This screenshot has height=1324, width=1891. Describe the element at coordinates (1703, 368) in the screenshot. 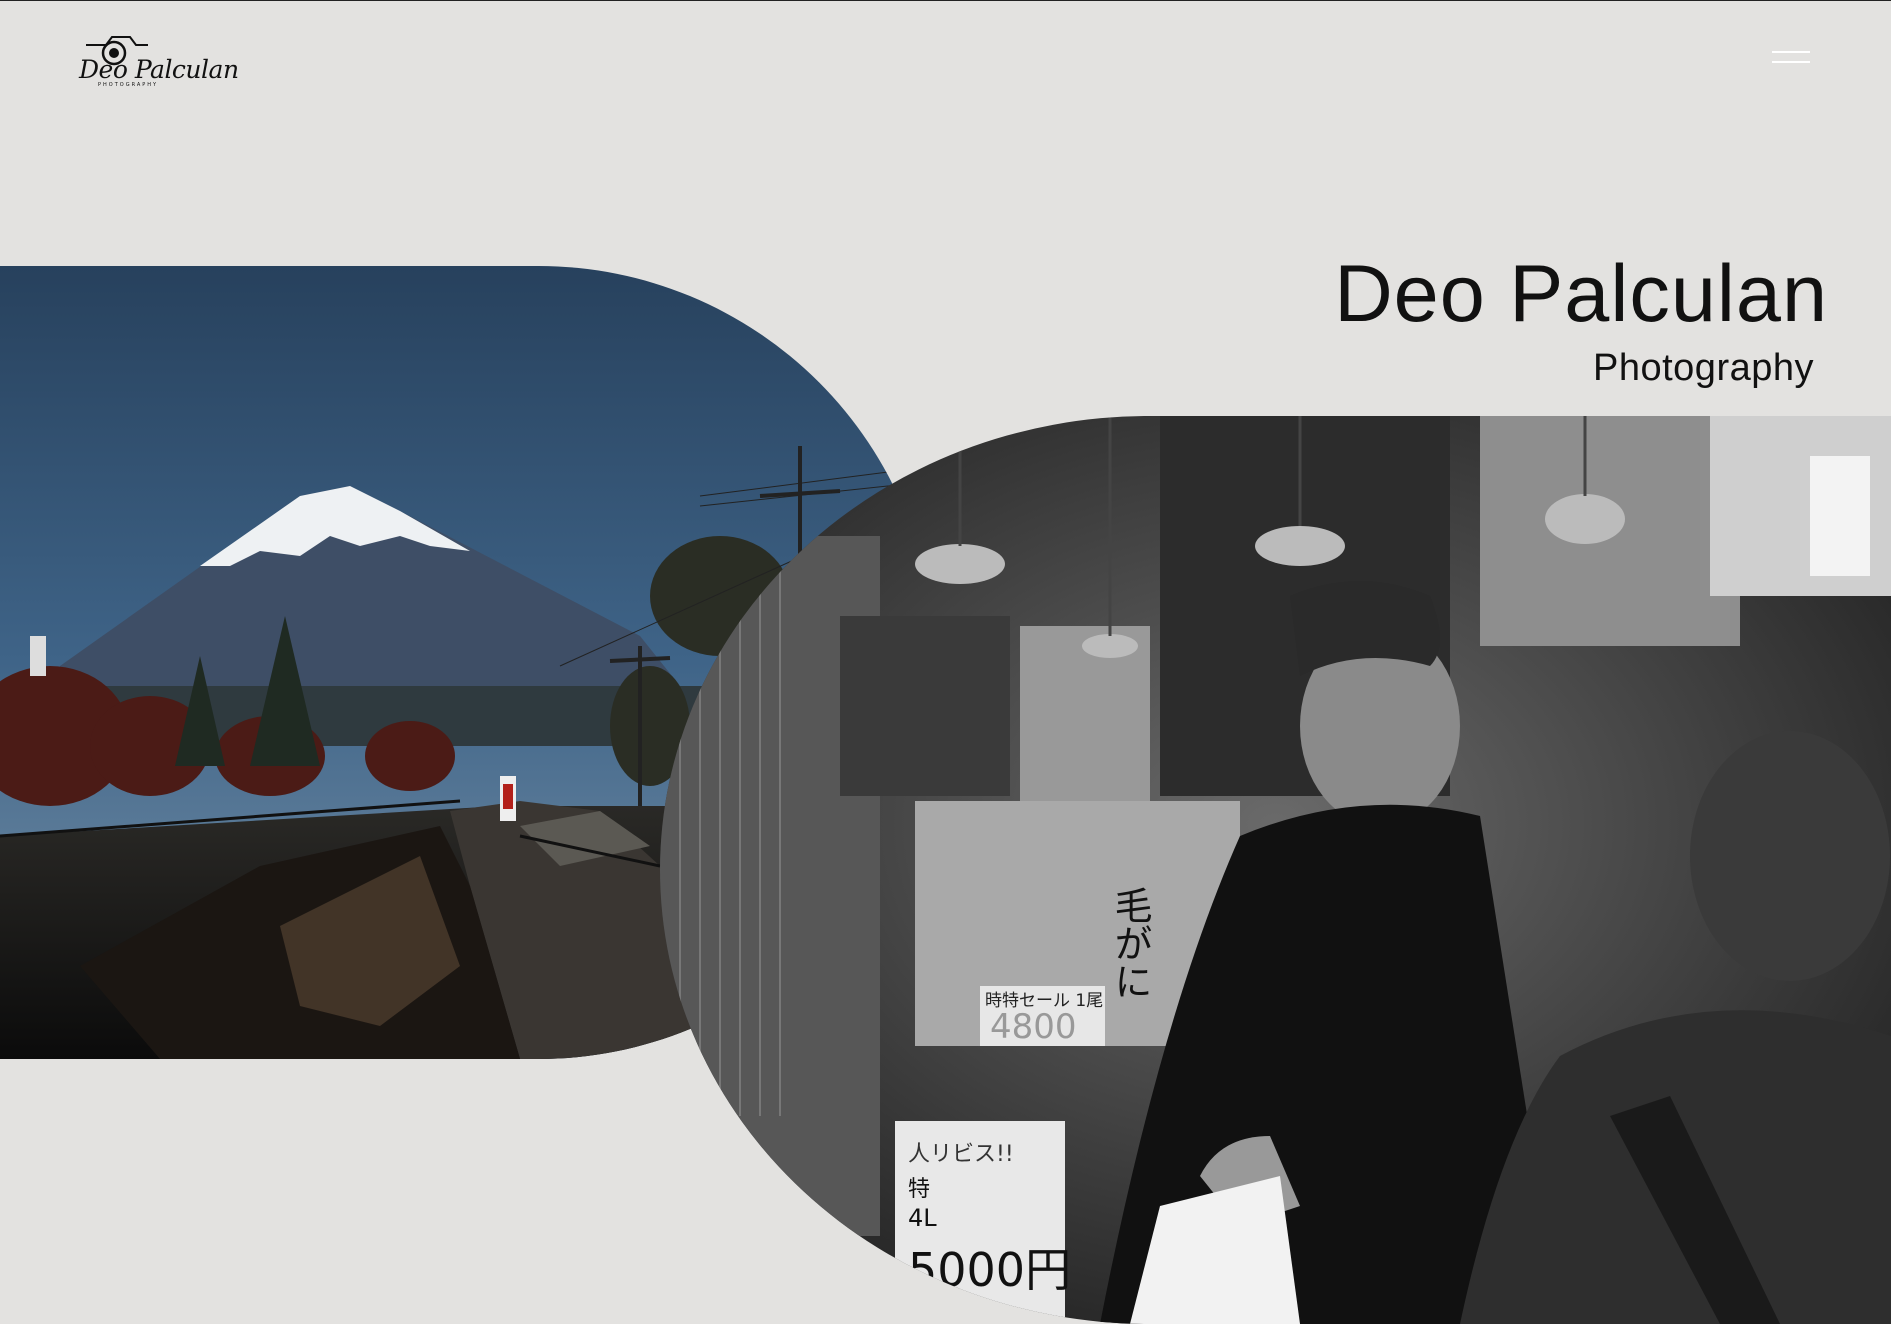

I see `hero-subtitle: Photography` at that location.